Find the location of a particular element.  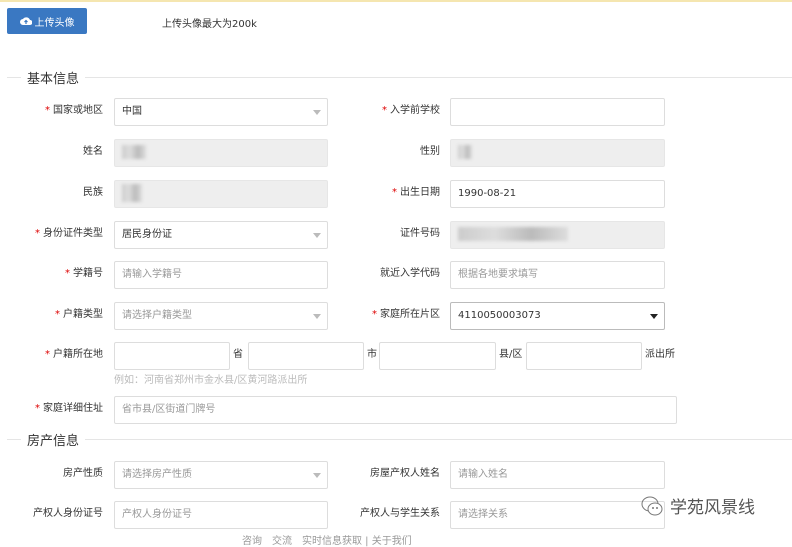

top-border is located at coordinates (396, 1).